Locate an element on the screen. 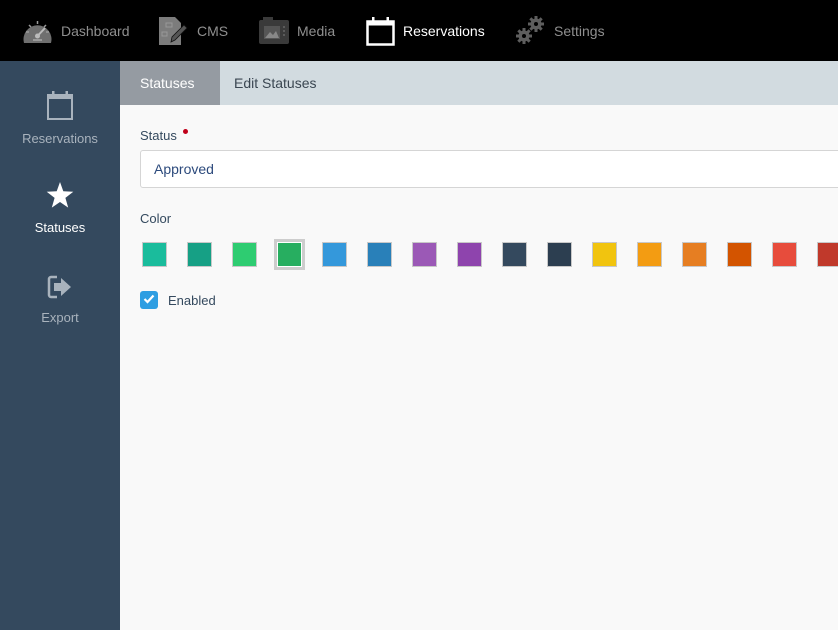 Image resolution: width=838 pixels, height=630 pixels. enabled-checkbox is located at coordinates (149, 300).